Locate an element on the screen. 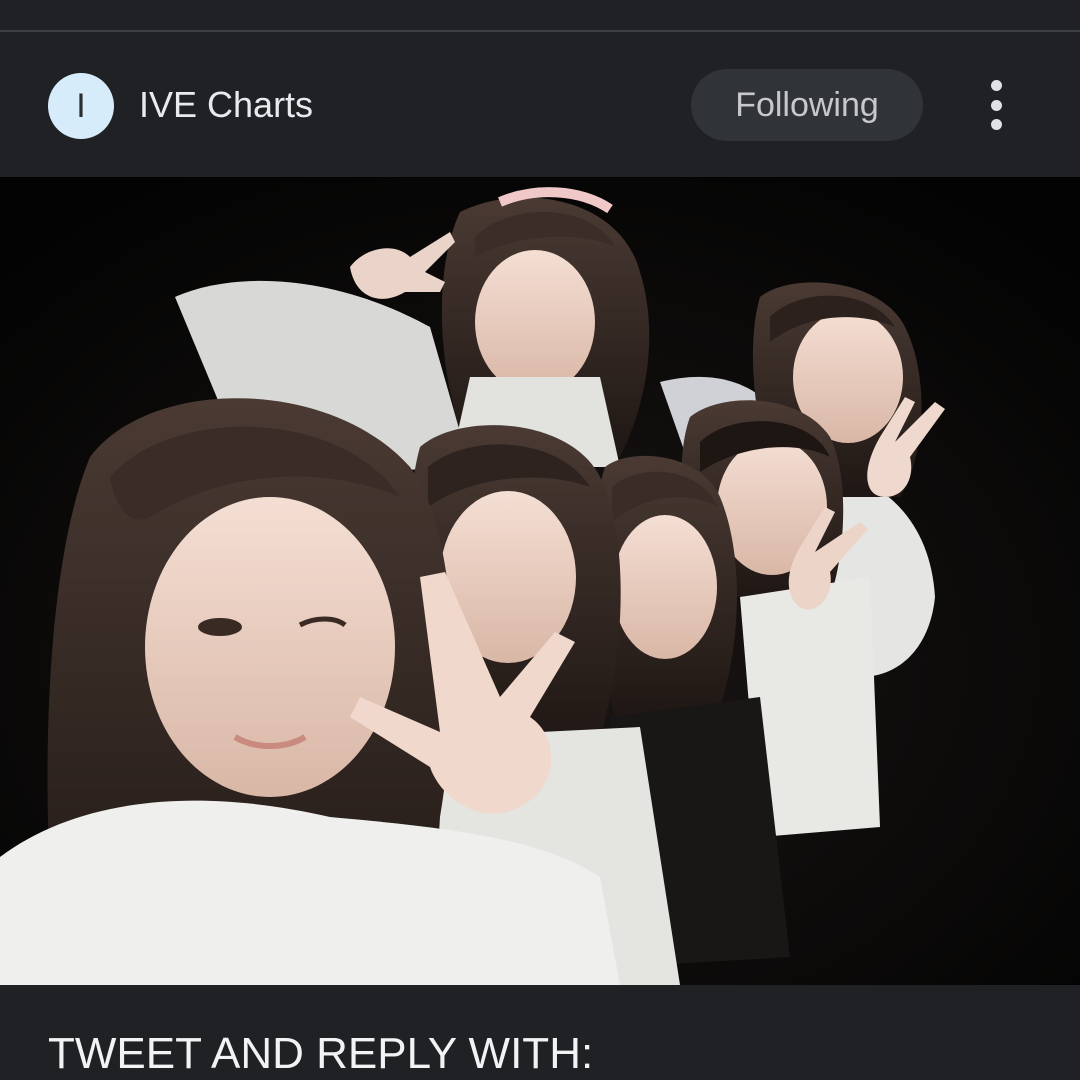  channel-name: IVE Charts is located at coordinates (226, 105).